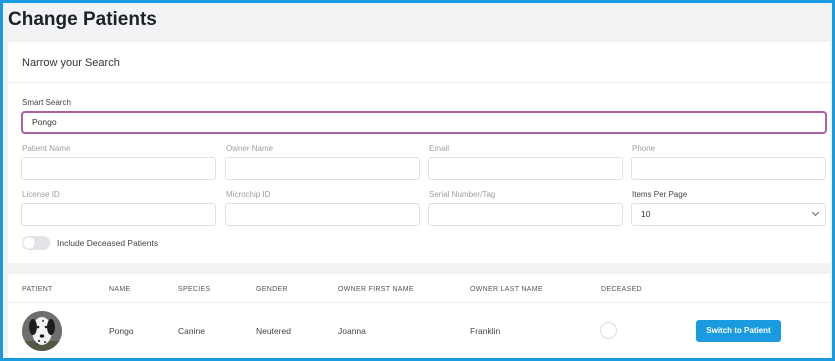 The height and width of the screenshot is (361, 835). I want to click on smart-search-label: Smart Search, so click(46, 102).